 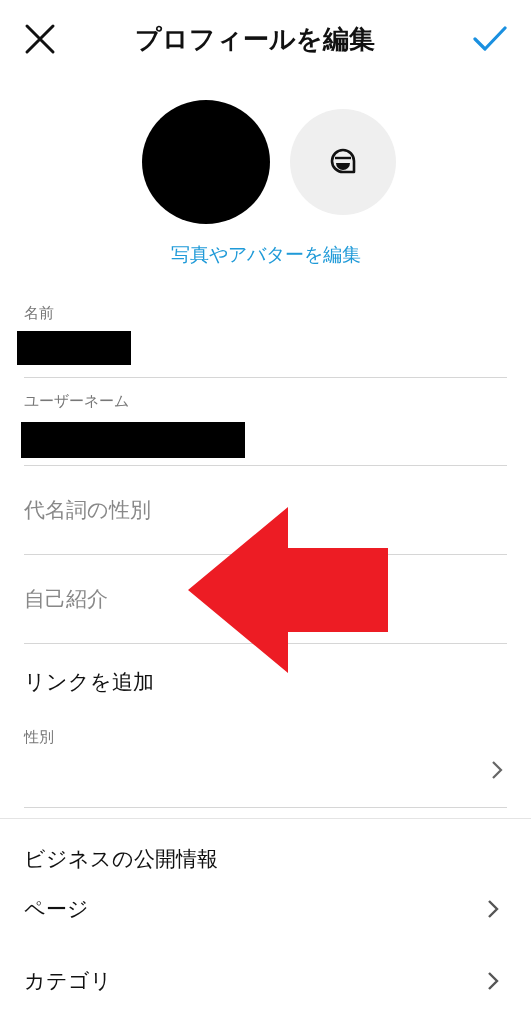 I want to click on close-icon, so click(x=40, y=39).